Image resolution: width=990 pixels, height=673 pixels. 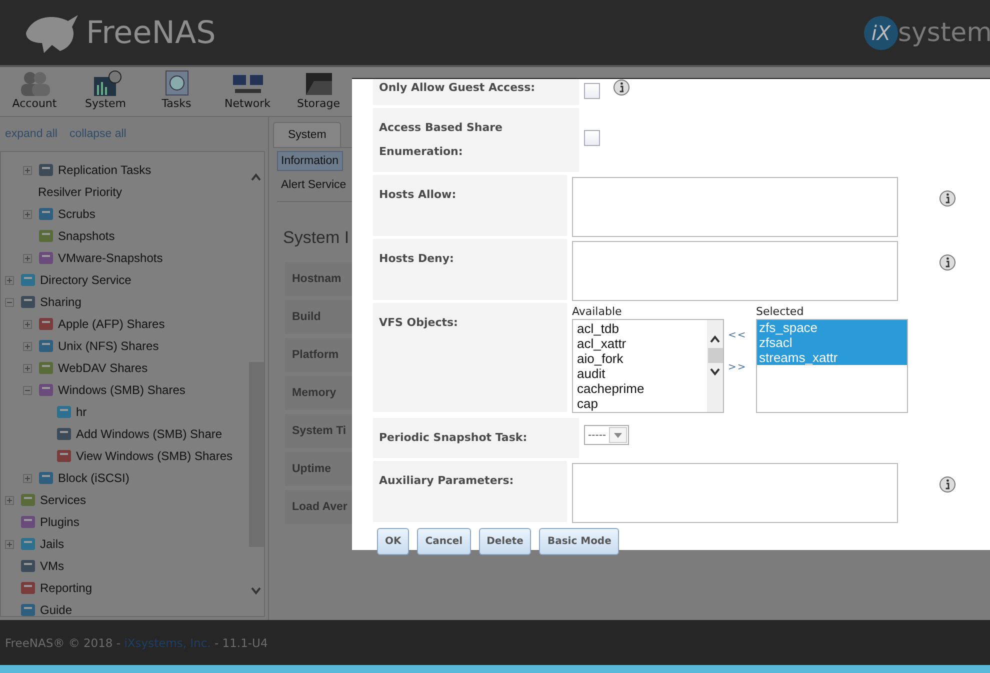 What do you see at coordinates (740, 367) in the screenshot?
I see `add-link: >>` at bounding box center [740, 367].